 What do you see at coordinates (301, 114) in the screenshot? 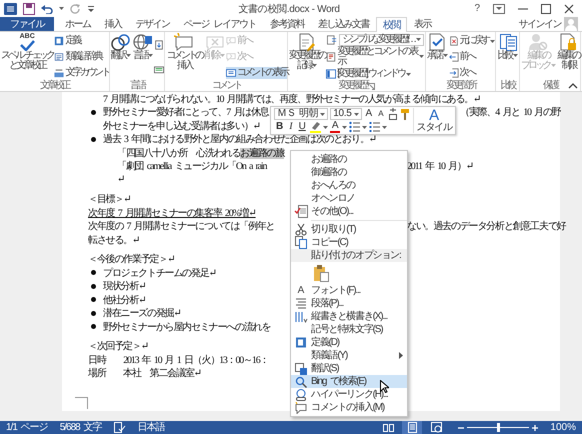
I see `font-field: ＭＳ 明朝` at bounding box center [301, 114].